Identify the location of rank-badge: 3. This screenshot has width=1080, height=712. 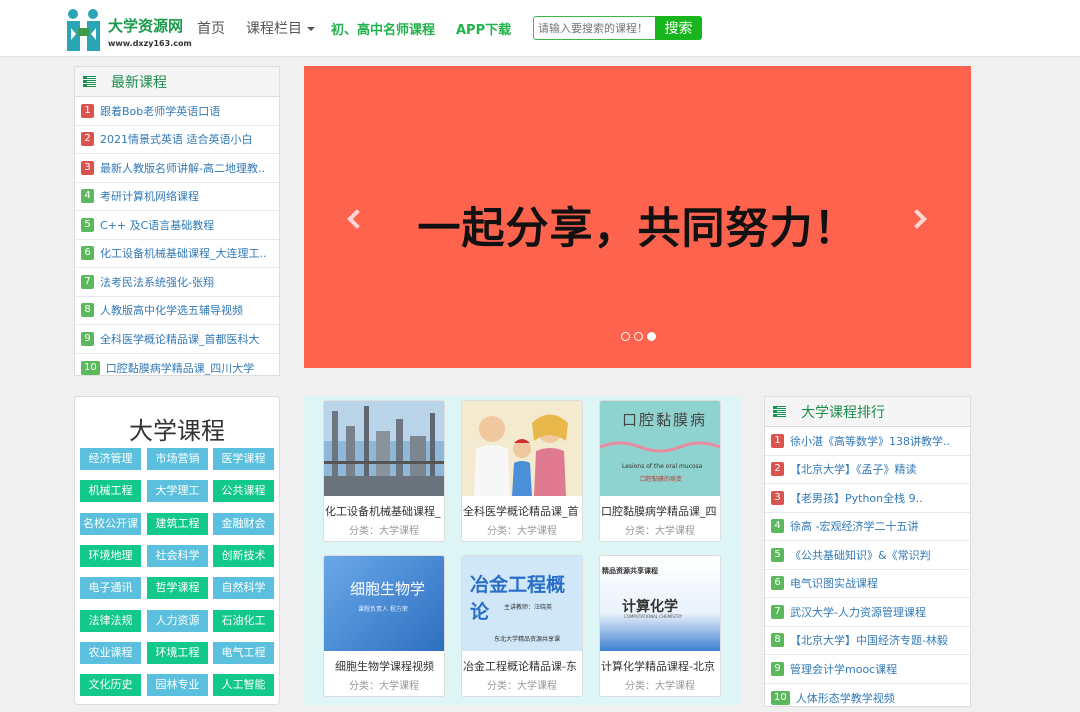
(777, 498).